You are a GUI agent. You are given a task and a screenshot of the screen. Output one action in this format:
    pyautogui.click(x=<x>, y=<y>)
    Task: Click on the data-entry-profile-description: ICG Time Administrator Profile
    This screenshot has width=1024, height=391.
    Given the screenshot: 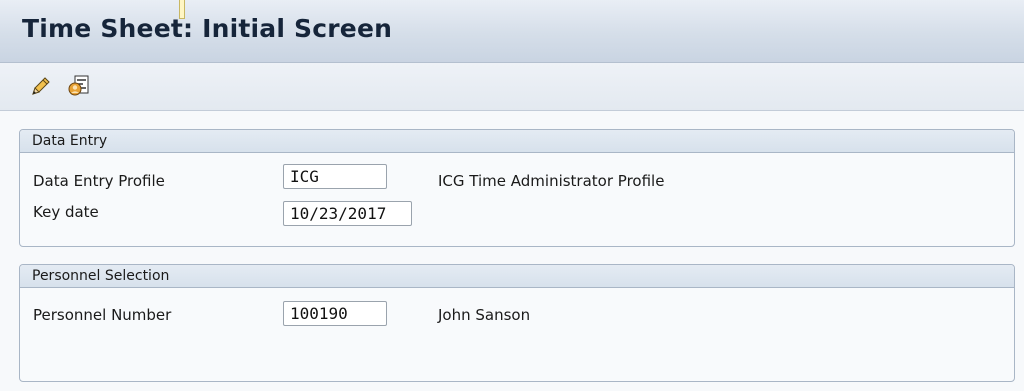 What is the action you would take?
    pyautogui.click(x=551, y=181)
    